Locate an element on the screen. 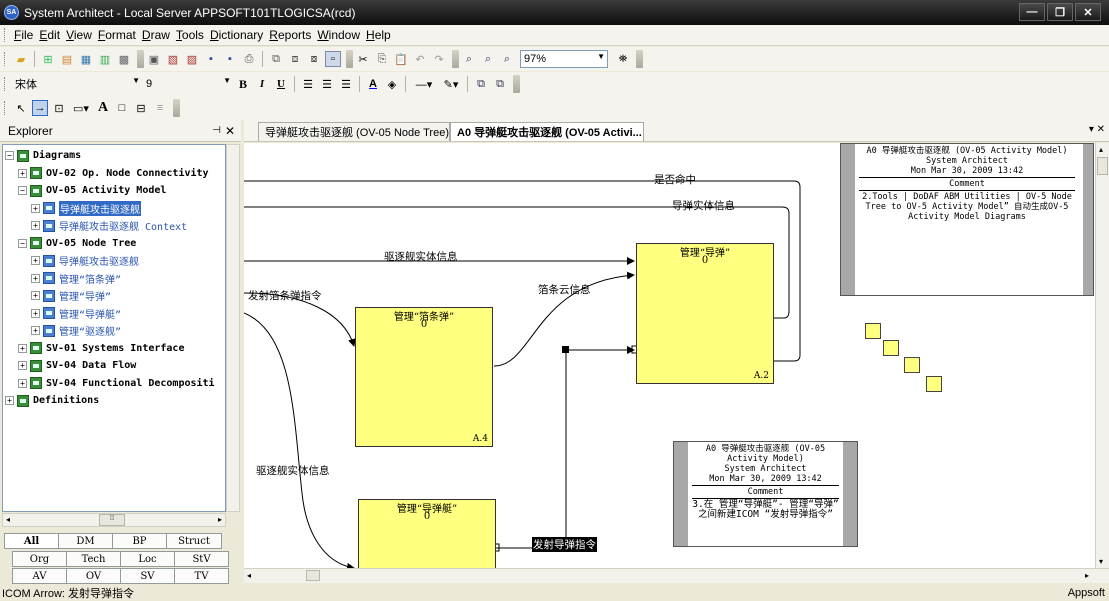 The height and width of the screenshot is (601, 1109). undo-icon: ↶ is located at coordinates (420, 59).